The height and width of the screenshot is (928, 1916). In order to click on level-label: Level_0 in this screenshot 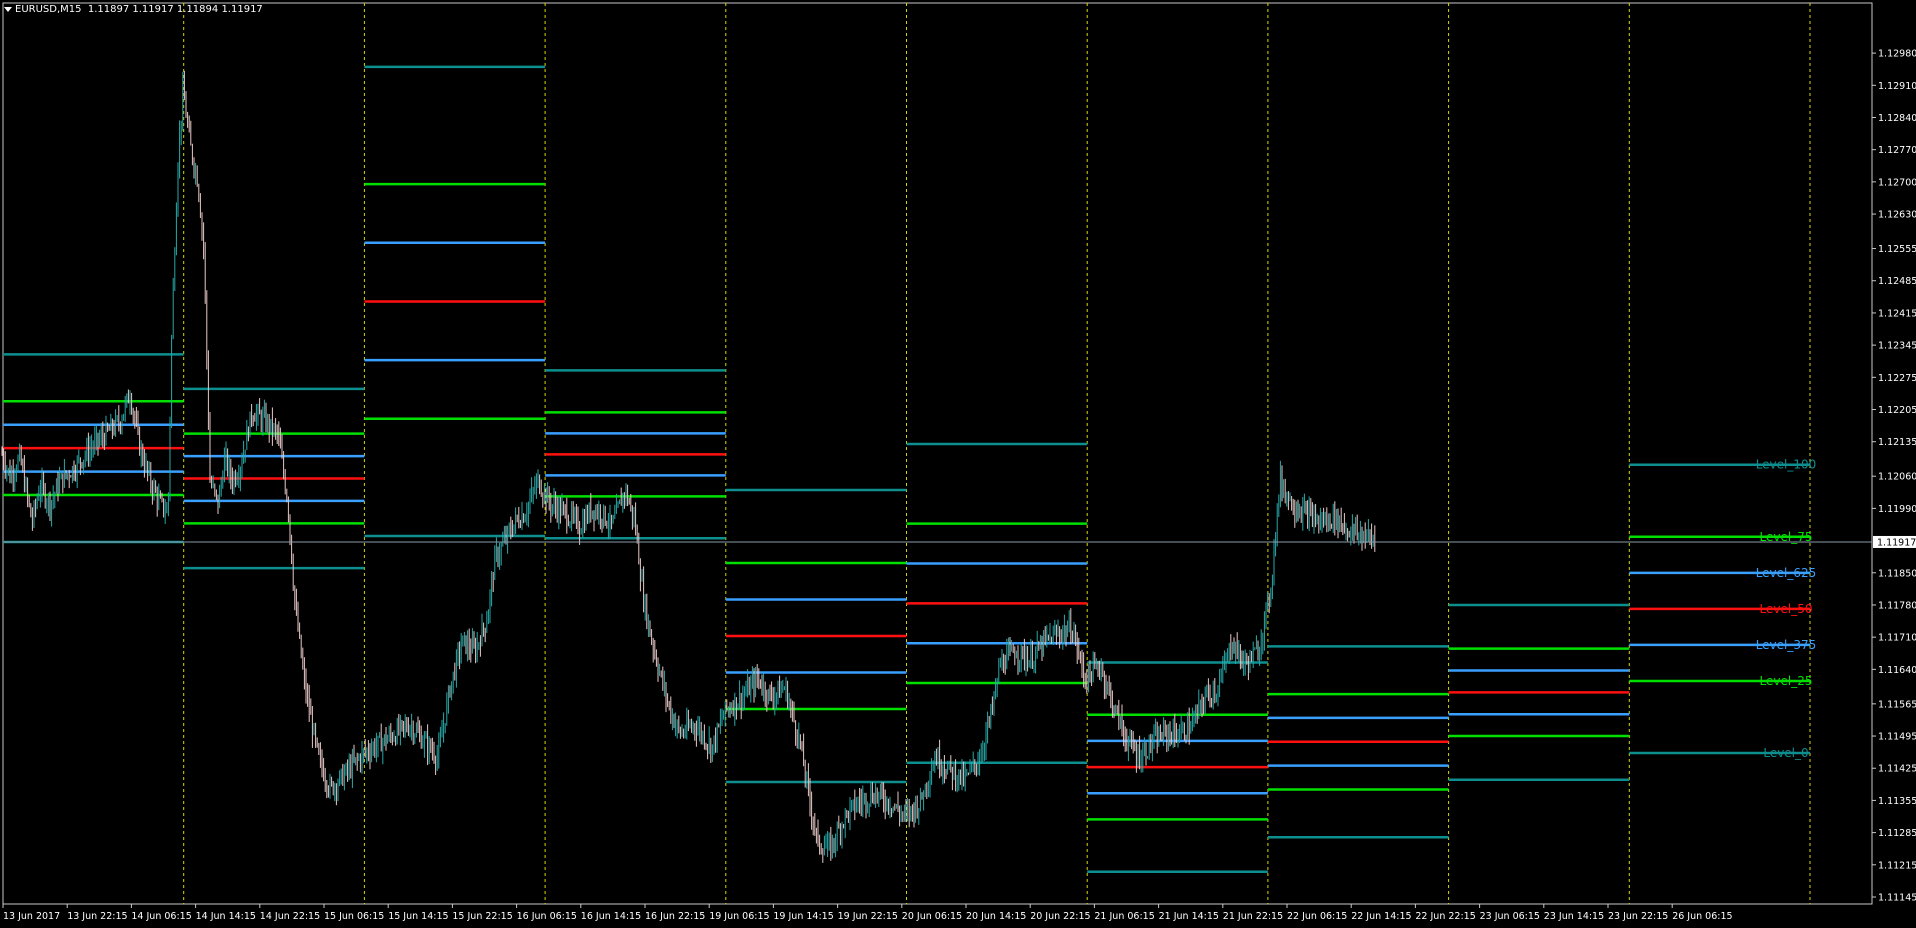, I will do `click(1785, 753)`.